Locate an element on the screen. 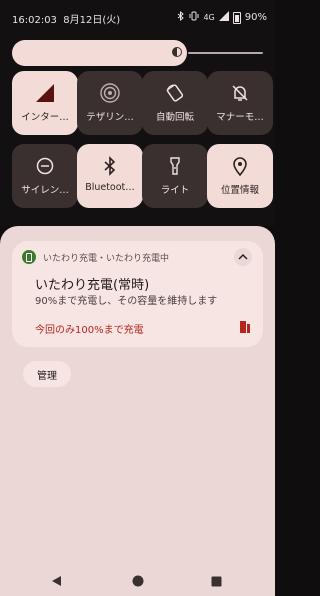 This screenshot has width=320, height=596. vibrate-icon is located at coordinates (194, 17).